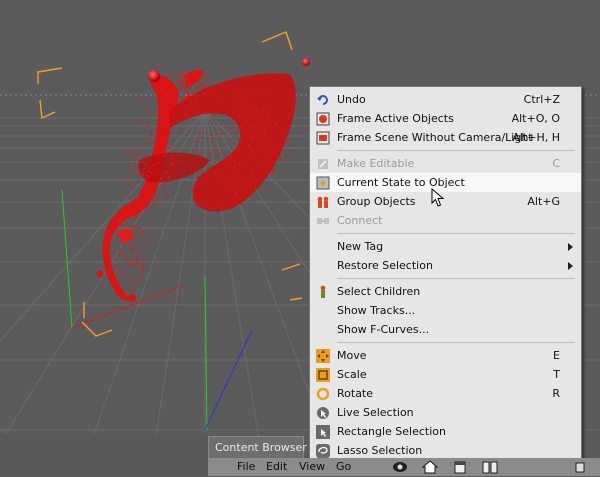  I want to click on menu-item-make-editable: Make Editable C, so click(445, 163).